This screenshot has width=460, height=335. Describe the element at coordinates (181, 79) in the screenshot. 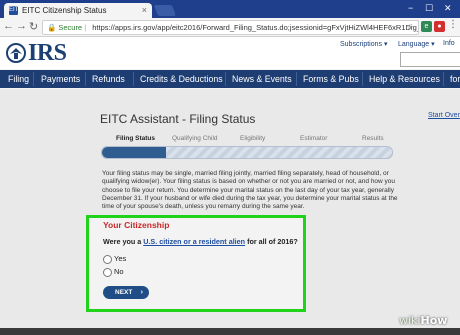

I see `nav-credits-deductions: Credits & Deductions` at that location.